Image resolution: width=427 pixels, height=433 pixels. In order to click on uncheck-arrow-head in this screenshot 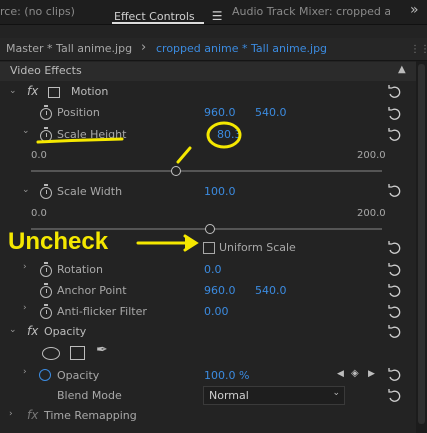, I will do `click(191, 243)`.